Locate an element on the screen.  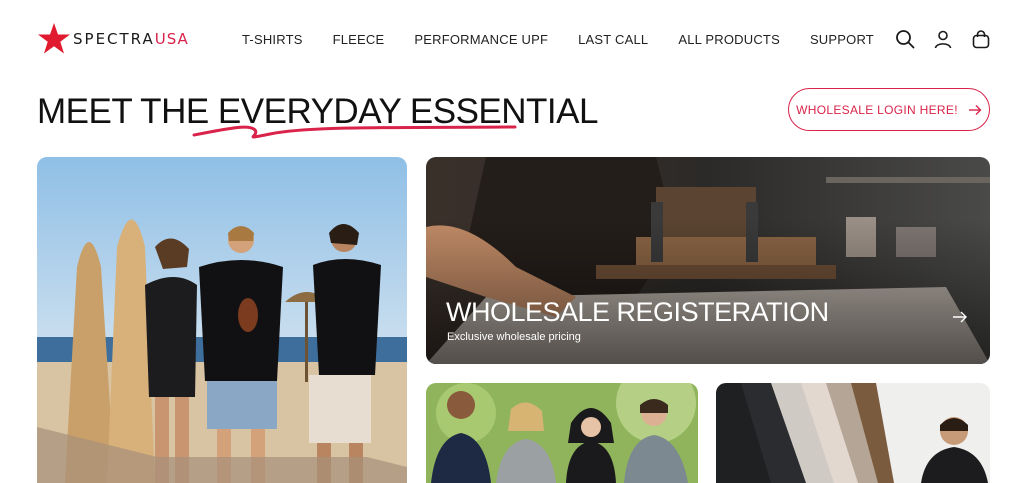
nav-item-all-products: ALL PRODUCTS is located at coordinates (729, 39).